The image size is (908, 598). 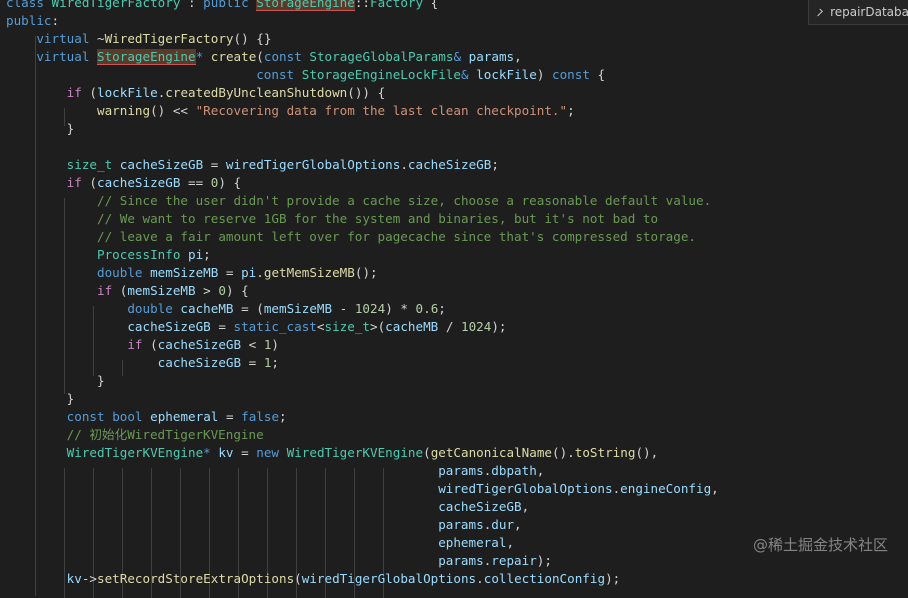 I want to click on code-token: ();, so click(x=366, y=272).